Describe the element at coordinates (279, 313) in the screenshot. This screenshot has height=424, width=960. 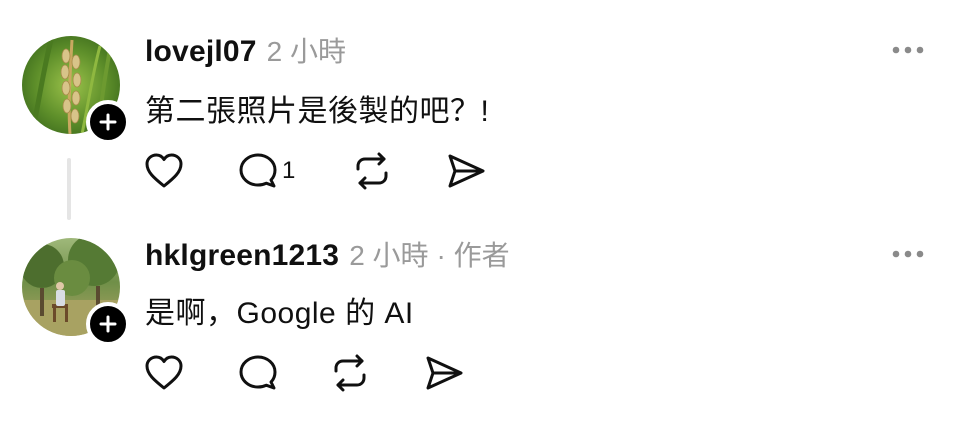
I see `comment-text: 是啊，Google 的 AI` at that location.